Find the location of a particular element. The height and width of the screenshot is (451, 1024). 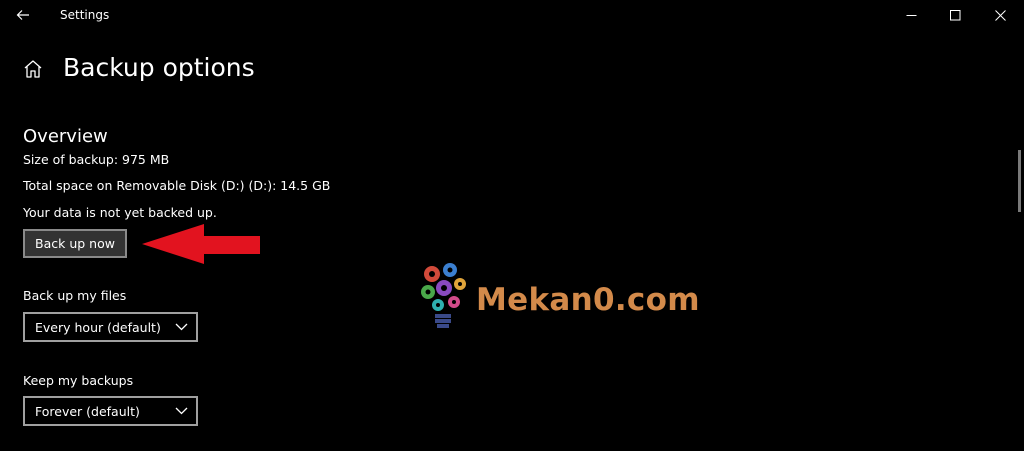

close-button is located at coordinates (1000, 15).